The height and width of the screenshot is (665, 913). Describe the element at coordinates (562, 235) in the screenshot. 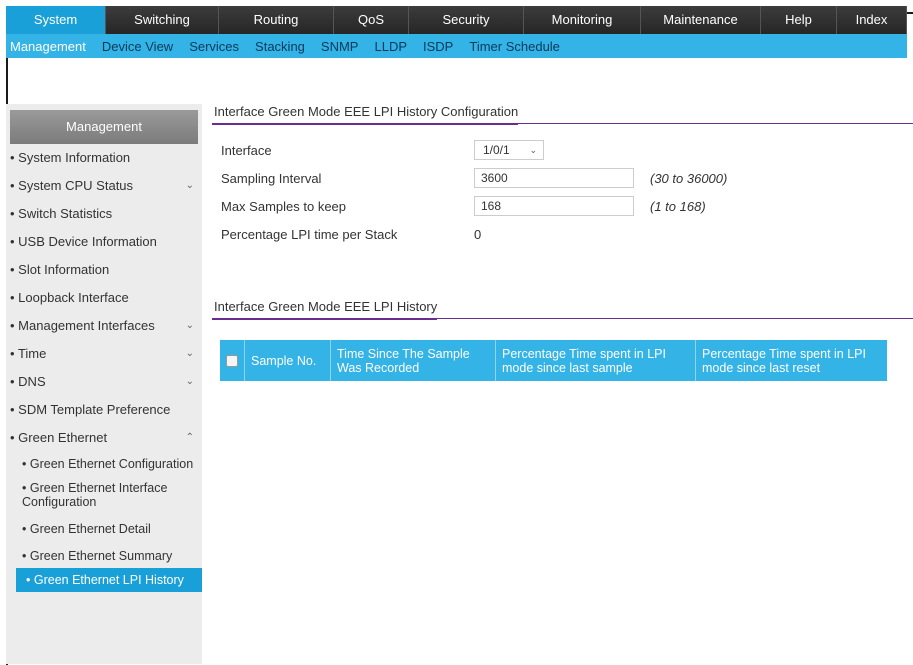

I see `percentage-lpi-row: Percentage LPI time per Stack 0` at that location.